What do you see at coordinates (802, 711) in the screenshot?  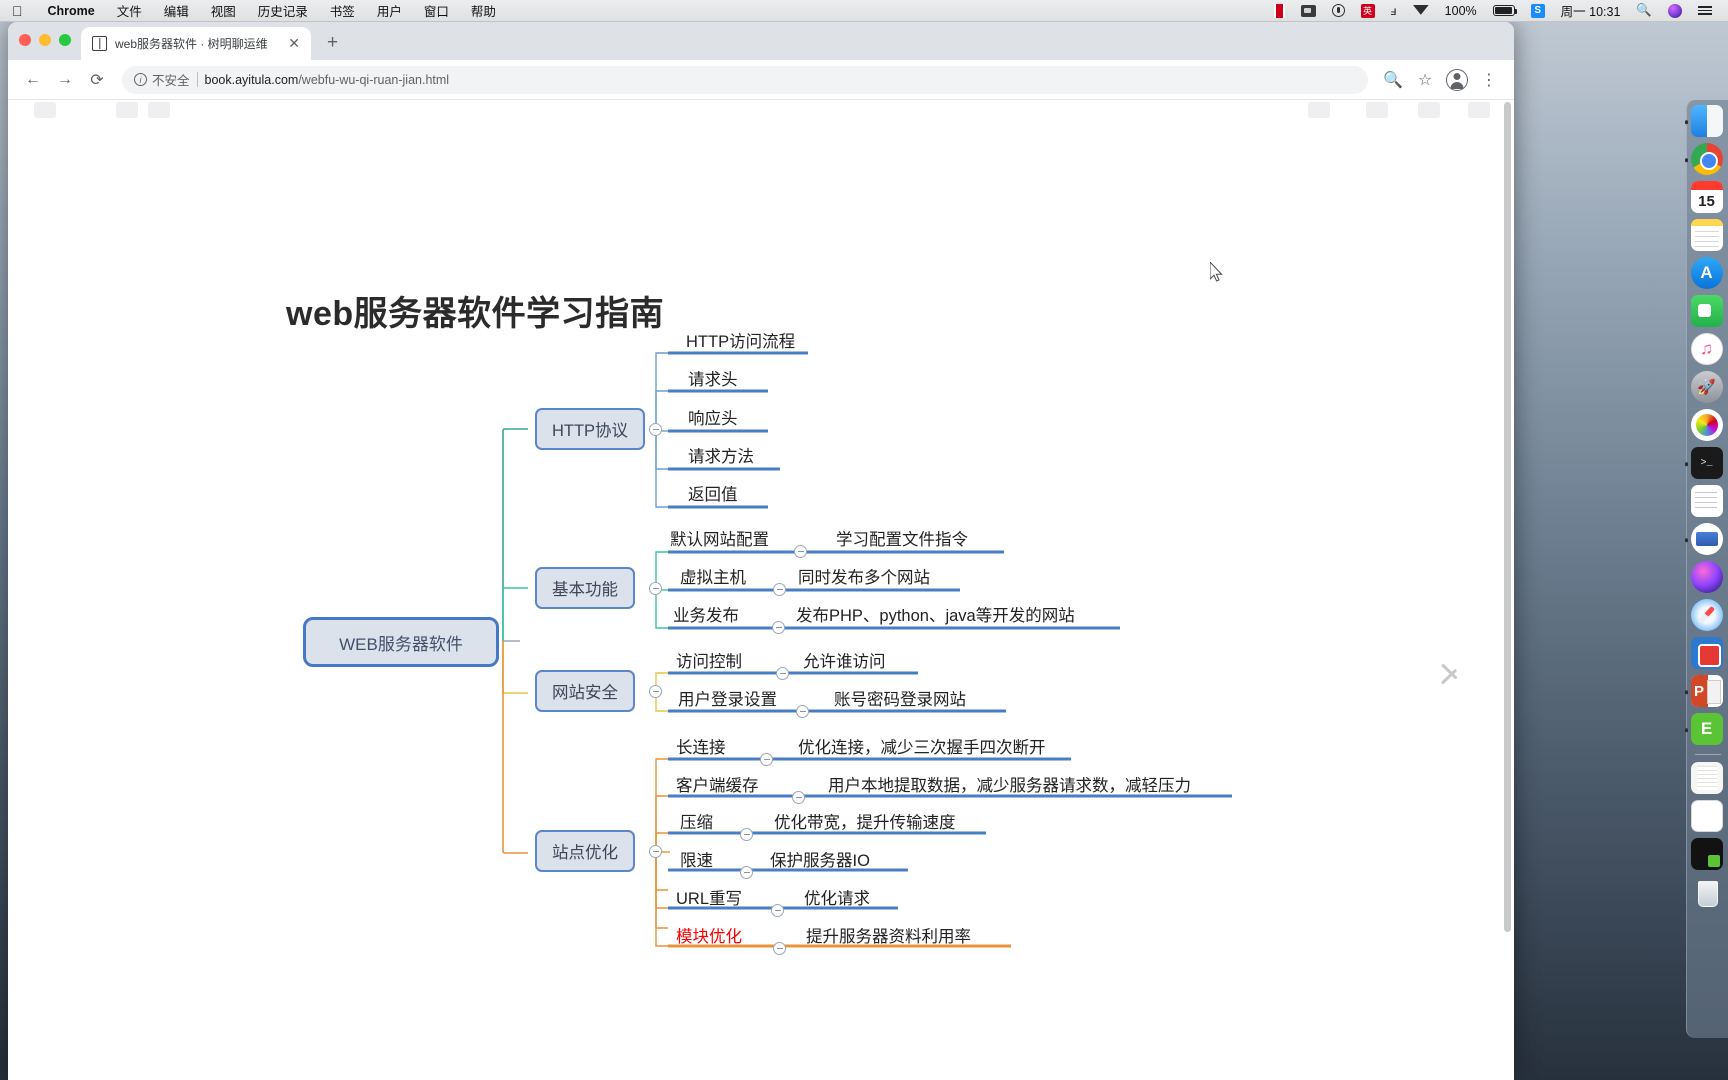 I see `toggle-user-login` at bounding box center [802, 711].